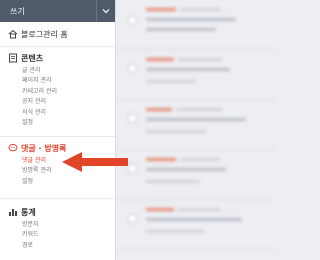 The width and height of the screenshot is (320, 260). Describe the element at coordinates (32, 58) in the screenshot. I see `section-content-title: 콘텐츠` at that location.